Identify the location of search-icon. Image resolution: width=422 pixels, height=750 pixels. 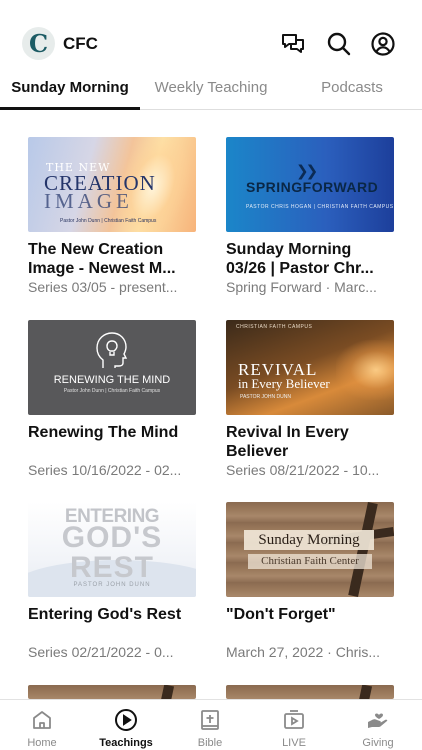
(339, 44).